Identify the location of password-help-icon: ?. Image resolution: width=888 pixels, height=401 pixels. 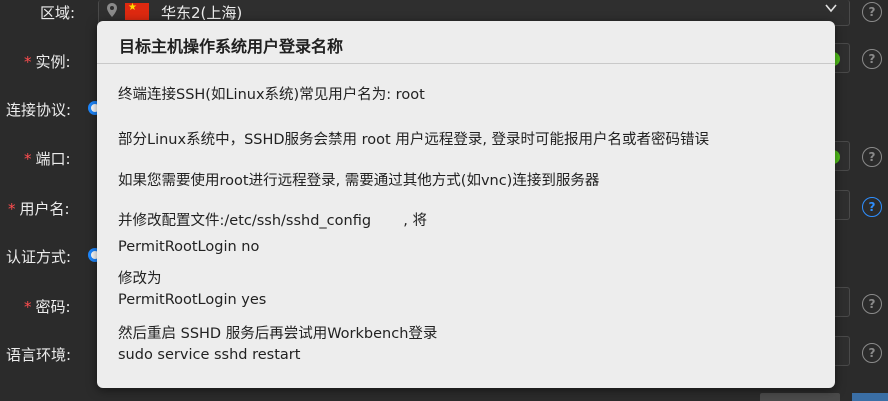
(872, 304).